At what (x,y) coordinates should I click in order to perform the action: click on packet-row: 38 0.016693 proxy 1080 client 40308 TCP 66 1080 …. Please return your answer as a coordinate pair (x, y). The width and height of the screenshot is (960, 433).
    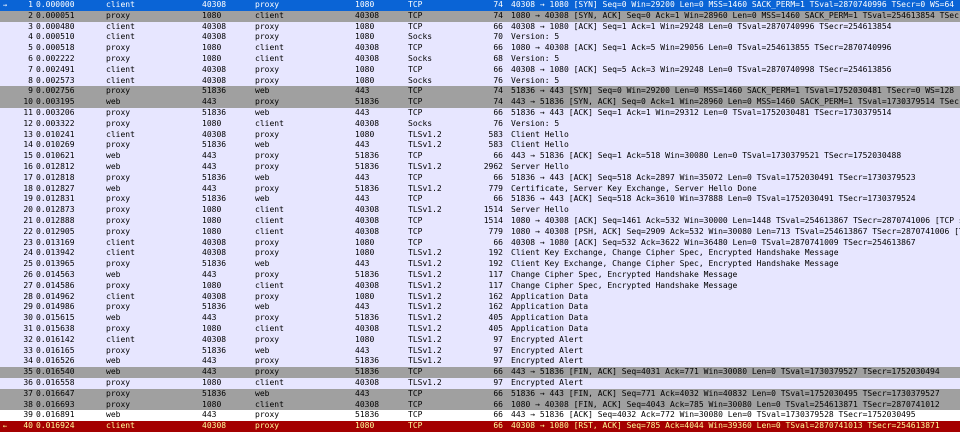
    Looking at the image, I should click on (480, 405).